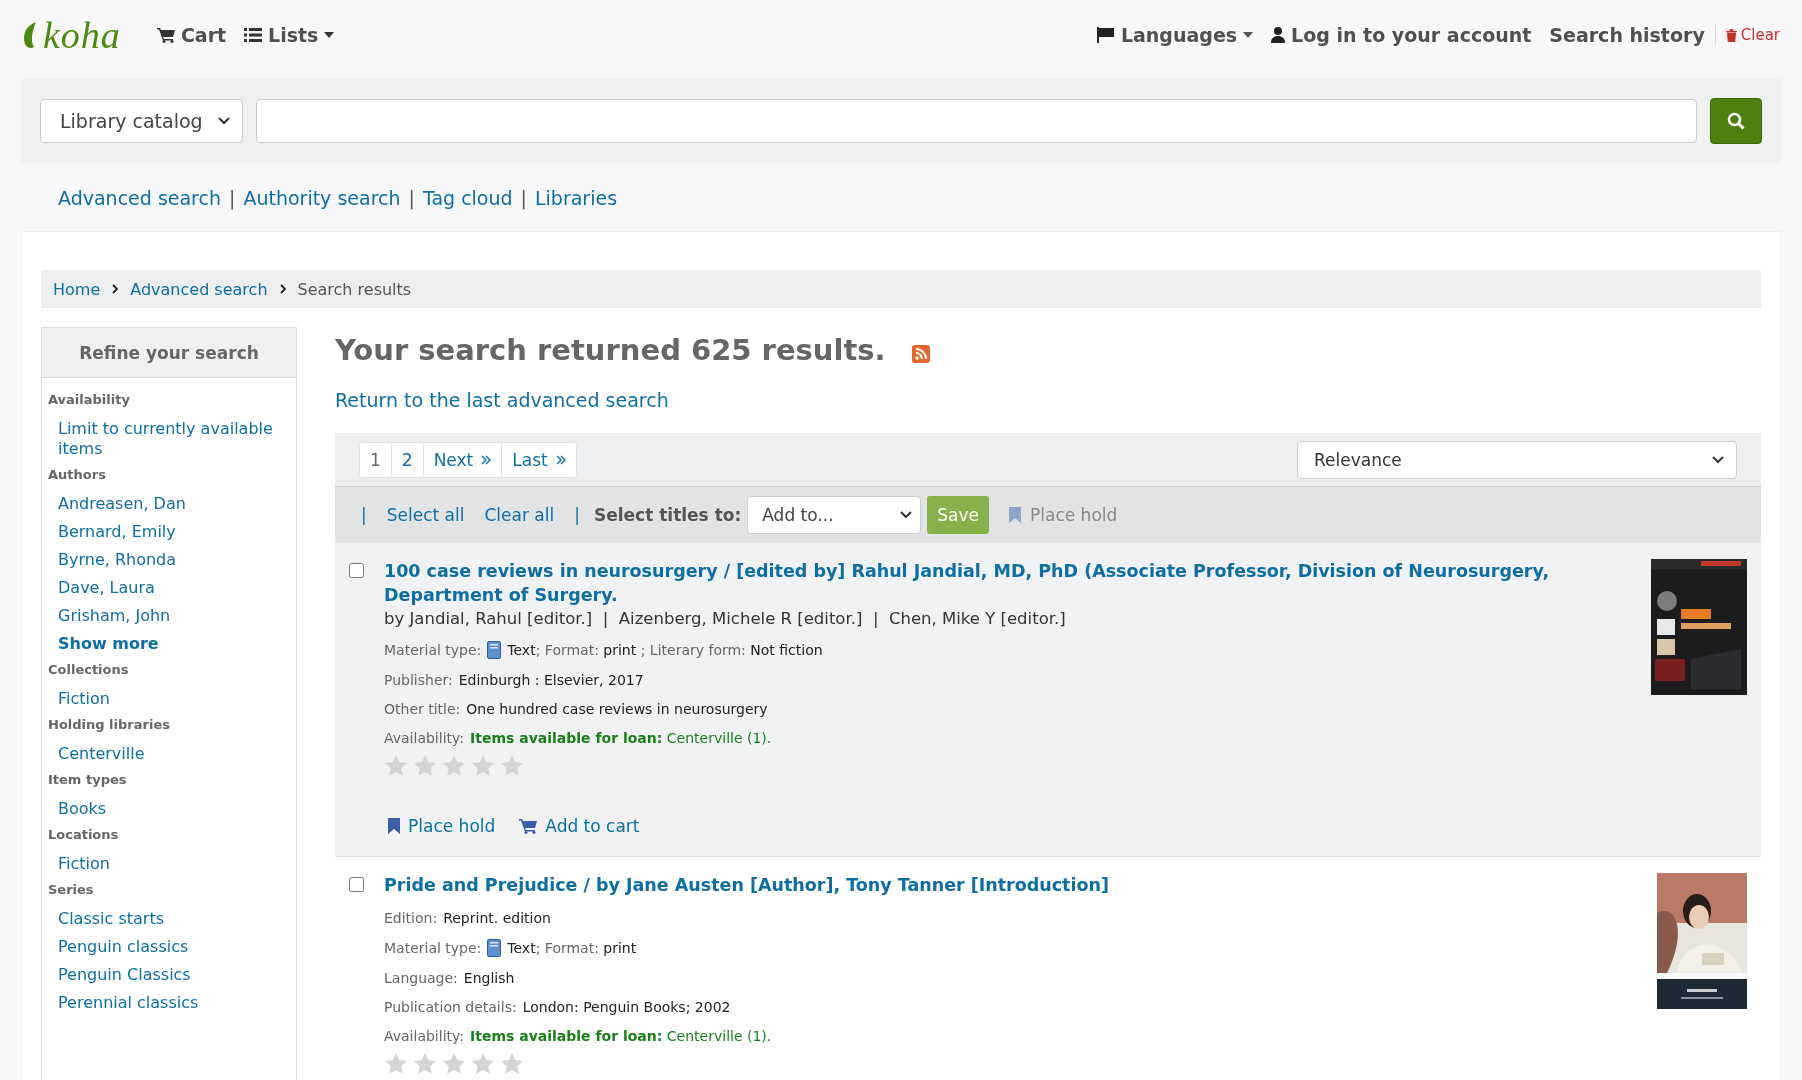 The height and width of the screenshot is (1080, 1802). I want to click on material-details: Text; Format: print, so click(572, 948).